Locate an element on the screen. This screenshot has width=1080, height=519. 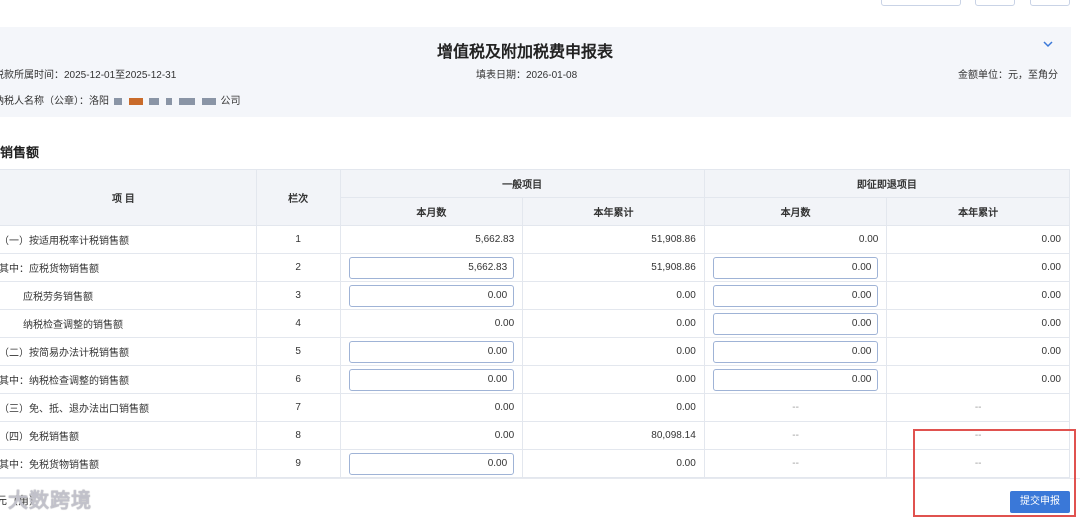
row-item: 其中：免税货物销售额 is located at coordinates (128, 463).